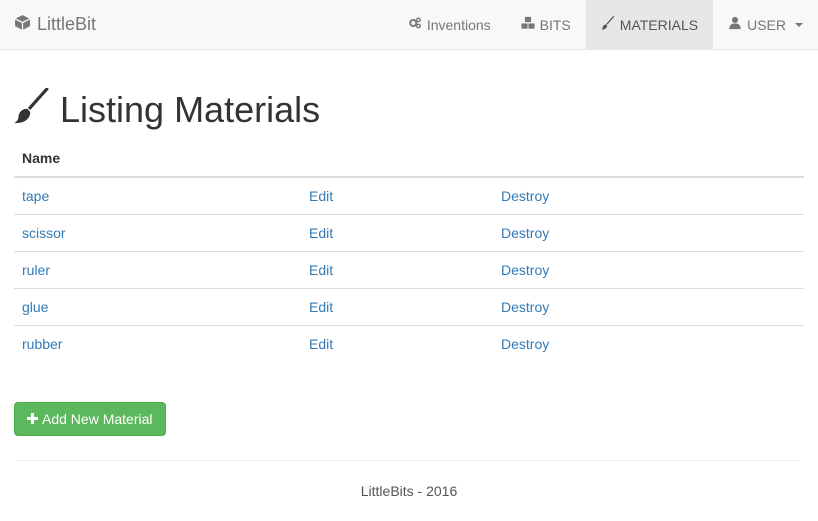 This screenshot has height=521, width=818. I want to click on cube-icon, so click(22, 25).